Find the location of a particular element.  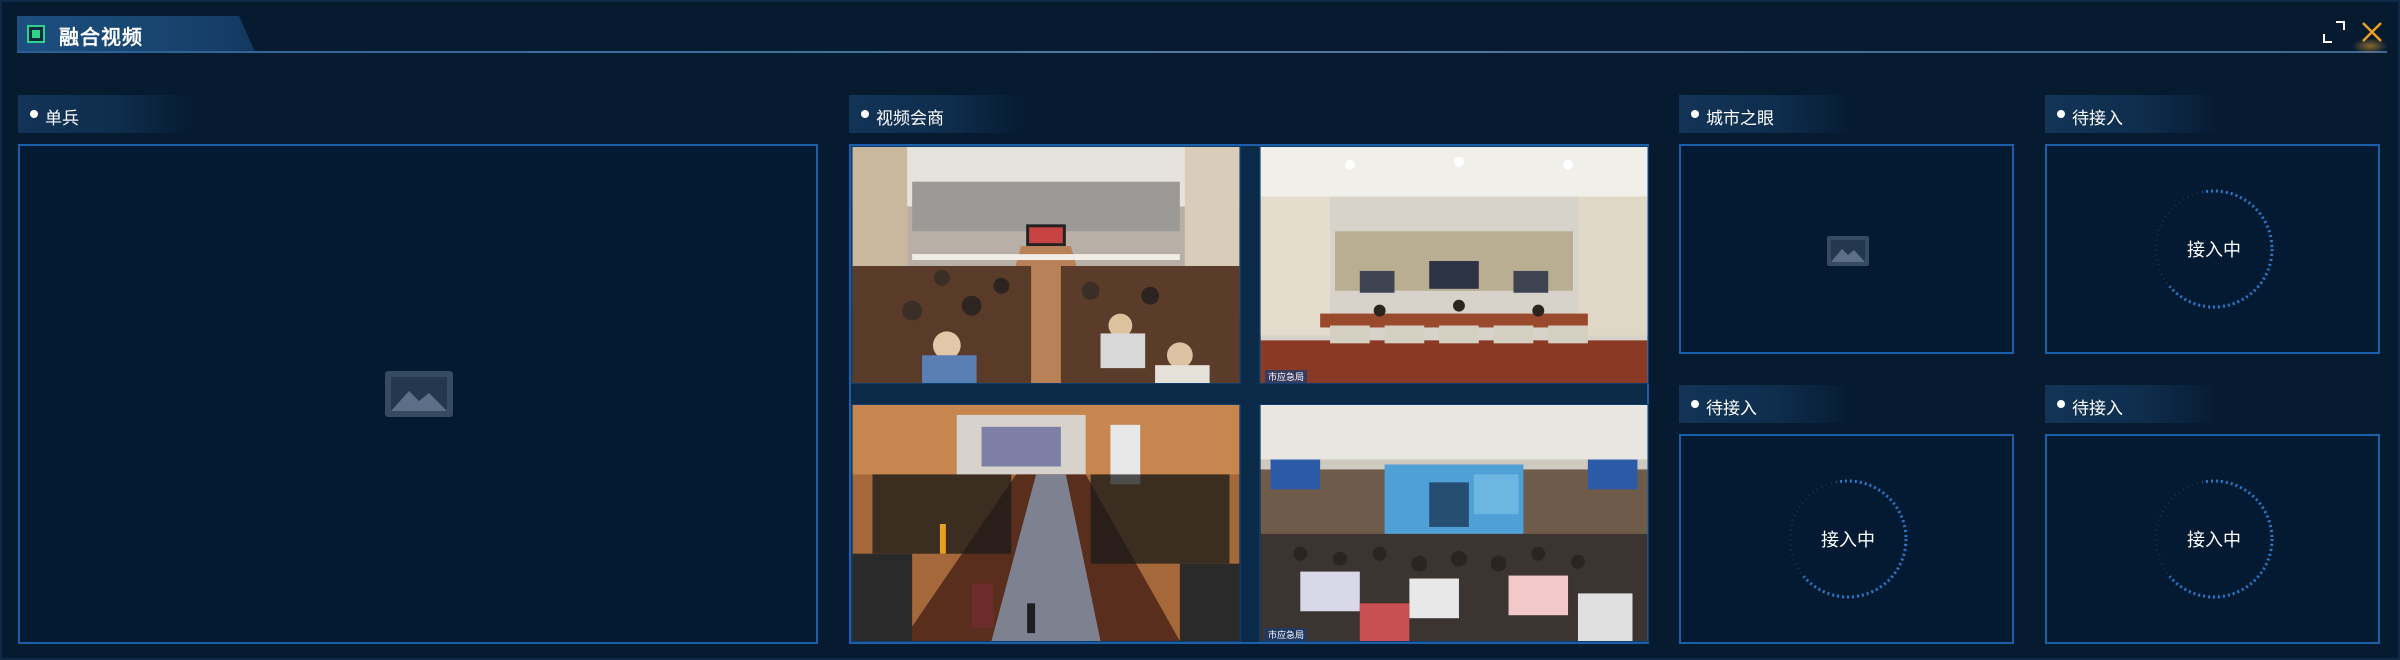

panel-title: 单兵 is located at coordinates (62, 119).